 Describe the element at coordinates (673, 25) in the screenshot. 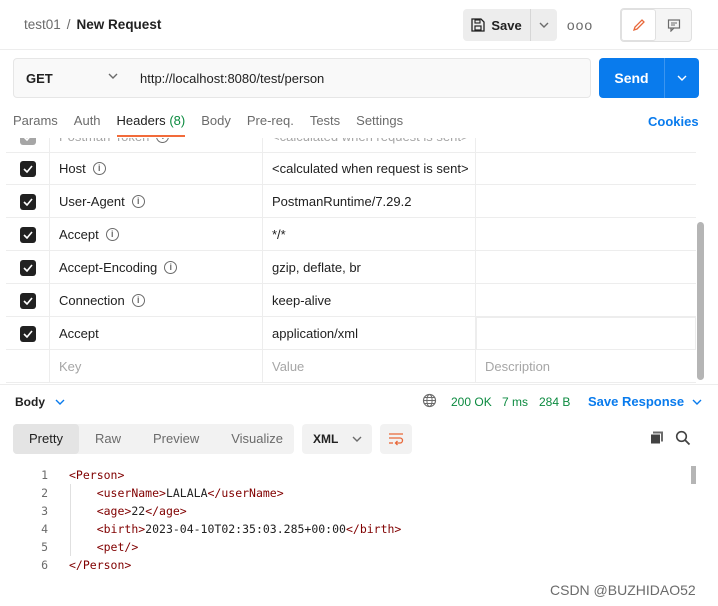

I see `documentation-mode-button` at that location.